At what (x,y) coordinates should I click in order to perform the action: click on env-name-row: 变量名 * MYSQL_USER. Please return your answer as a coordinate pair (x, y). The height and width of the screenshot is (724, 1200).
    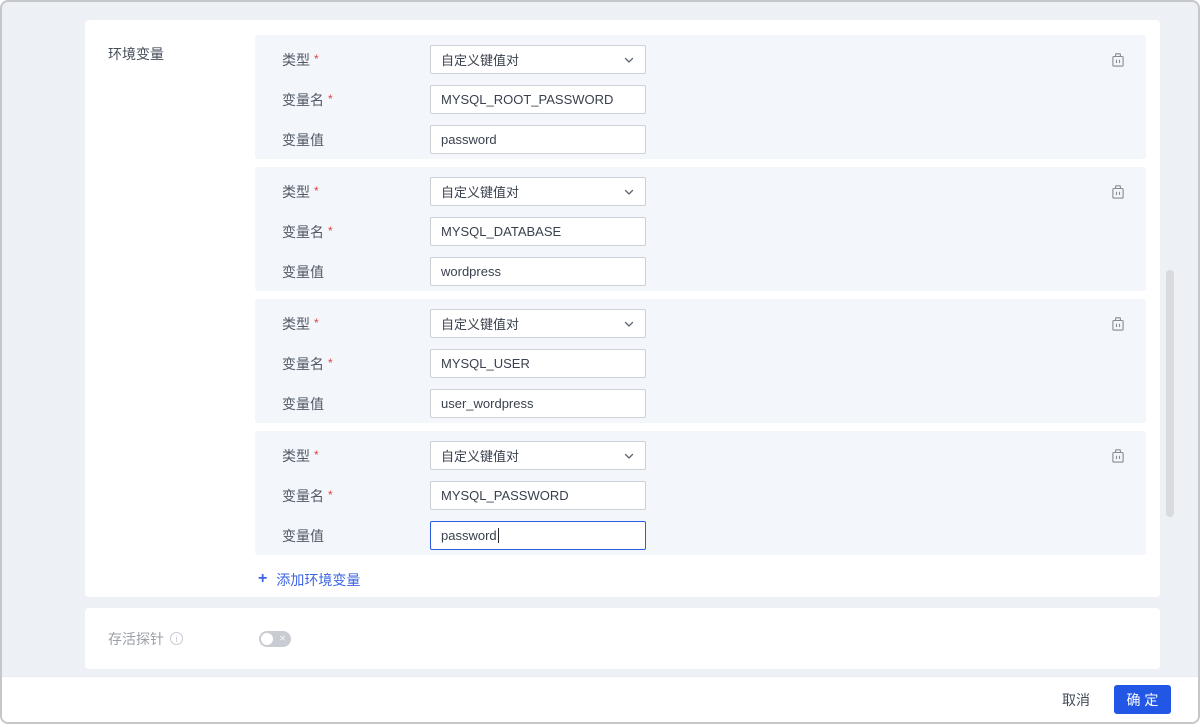
    Looking at the image, I should click on (700, 363).